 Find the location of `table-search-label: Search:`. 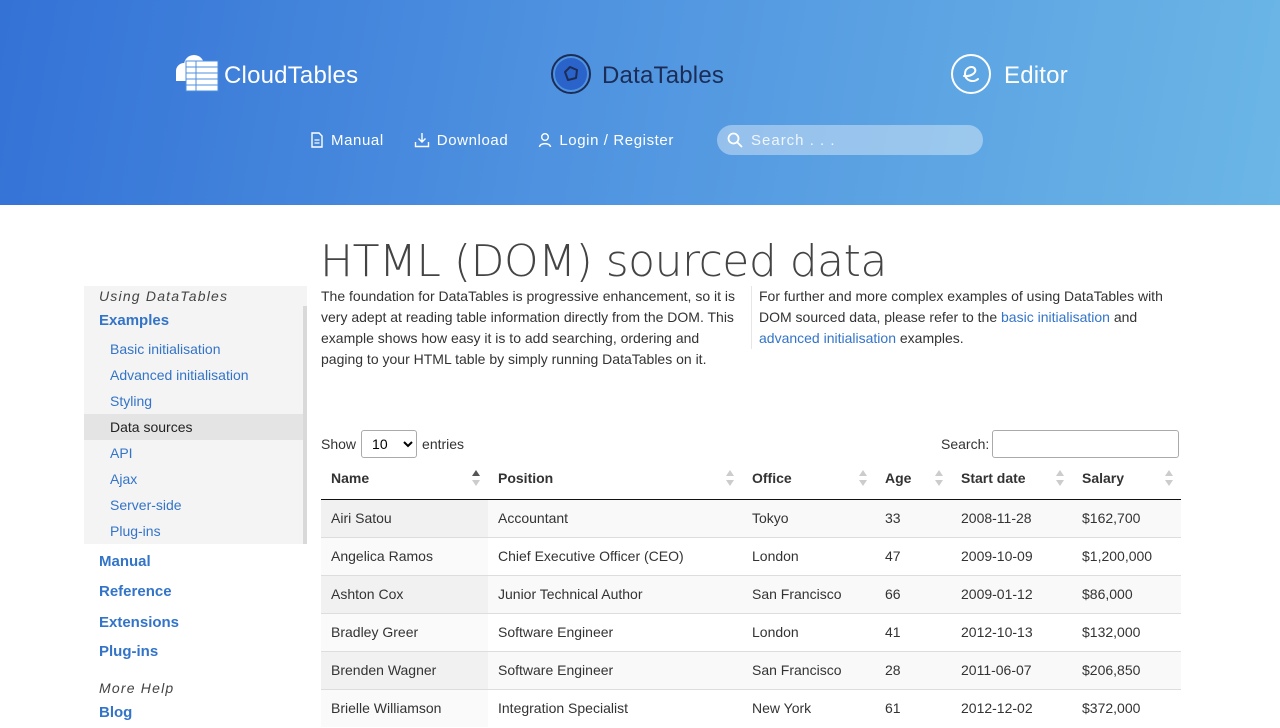

table-search-label: Search: is located at coordinates (965, 444).